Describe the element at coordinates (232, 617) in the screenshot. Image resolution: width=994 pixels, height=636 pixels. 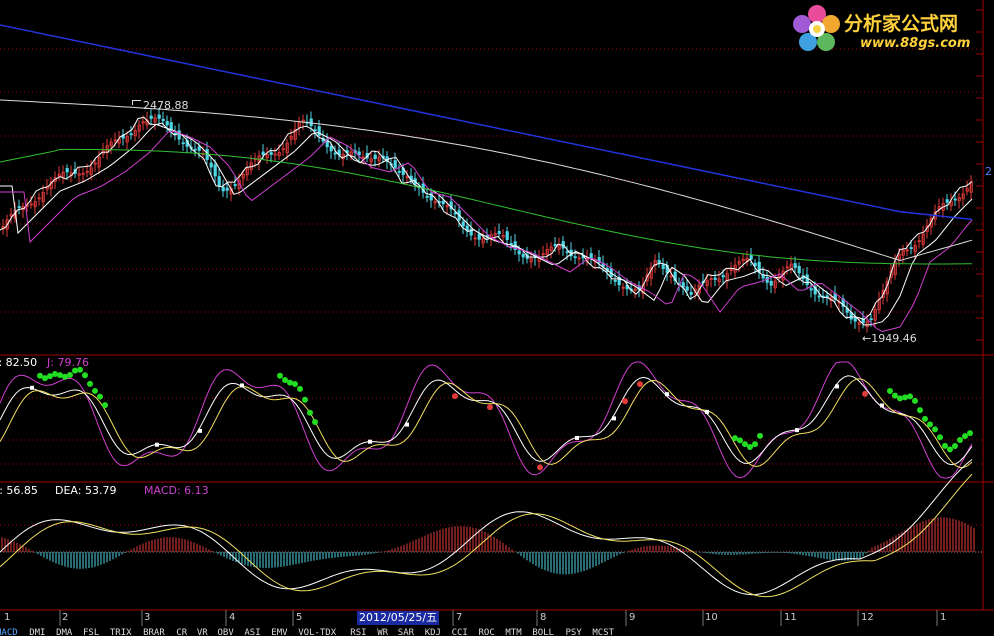
I see `month-label: 4` at that location.